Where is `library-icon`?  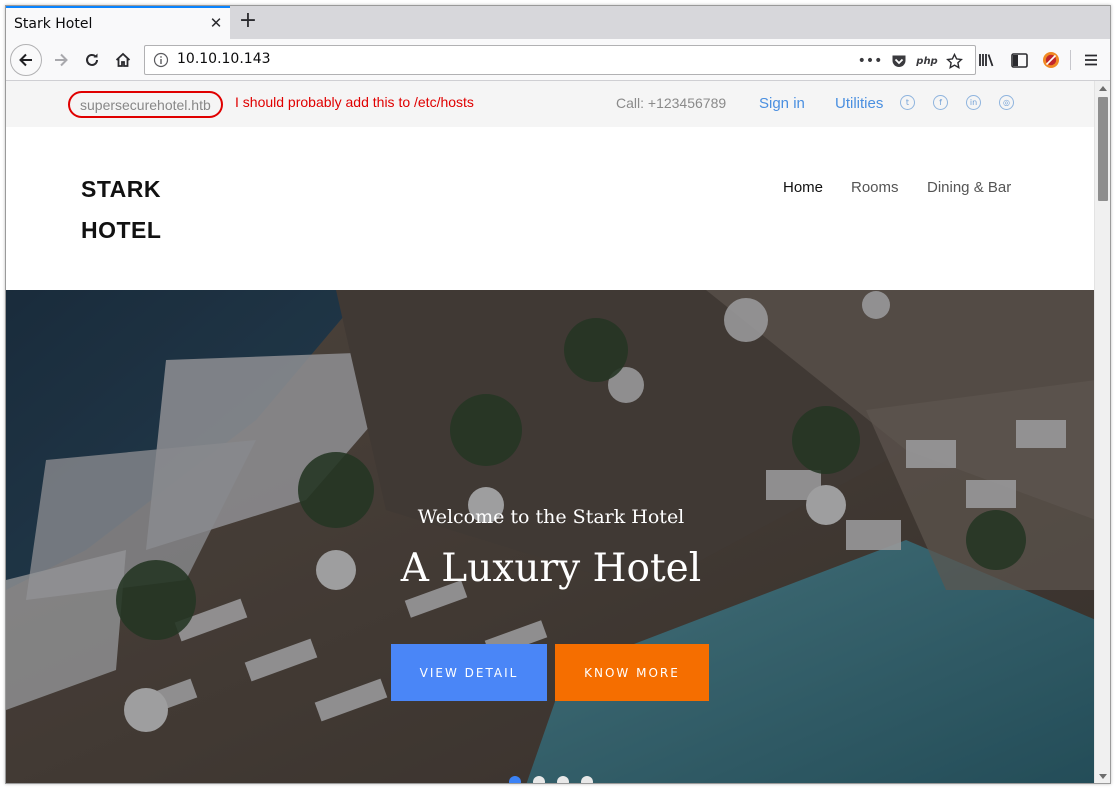 library-icon is located at coordinates (986, 60).